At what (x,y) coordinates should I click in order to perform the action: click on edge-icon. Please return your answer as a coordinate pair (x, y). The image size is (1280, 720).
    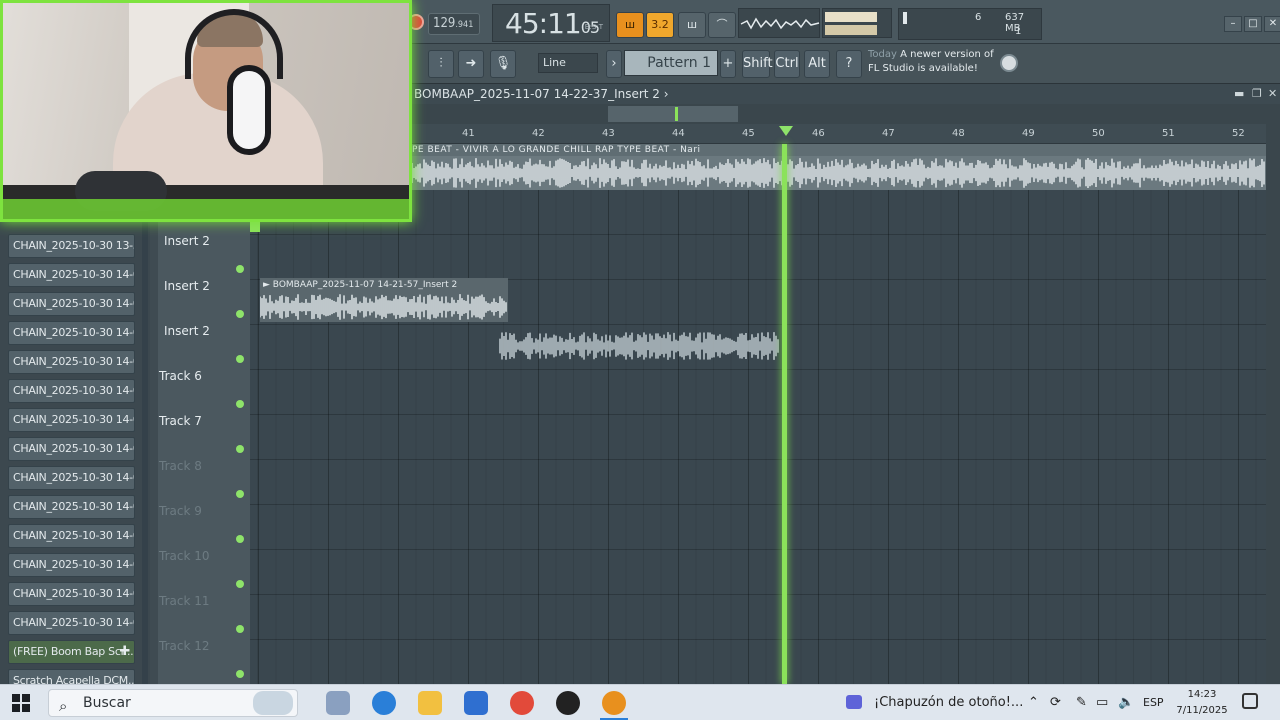
    Looking at the image, I should click on (384, 703).